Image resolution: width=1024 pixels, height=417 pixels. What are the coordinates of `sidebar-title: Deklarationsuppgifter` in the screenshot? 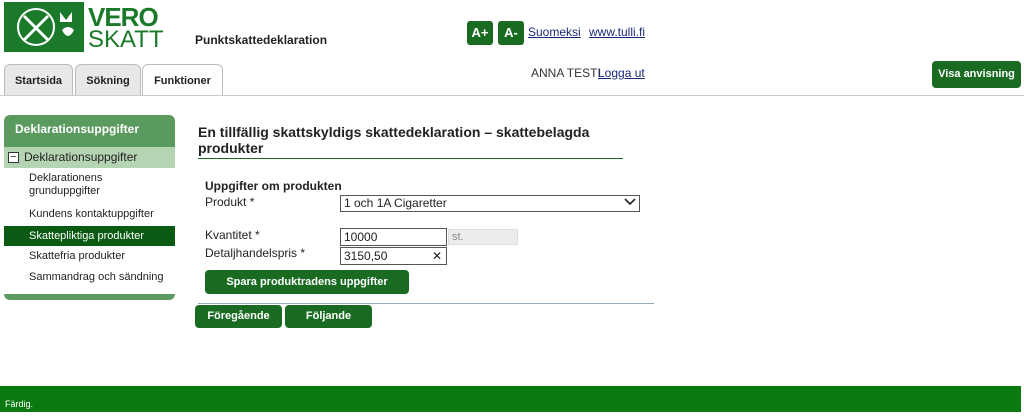 It's located at (77, 129).